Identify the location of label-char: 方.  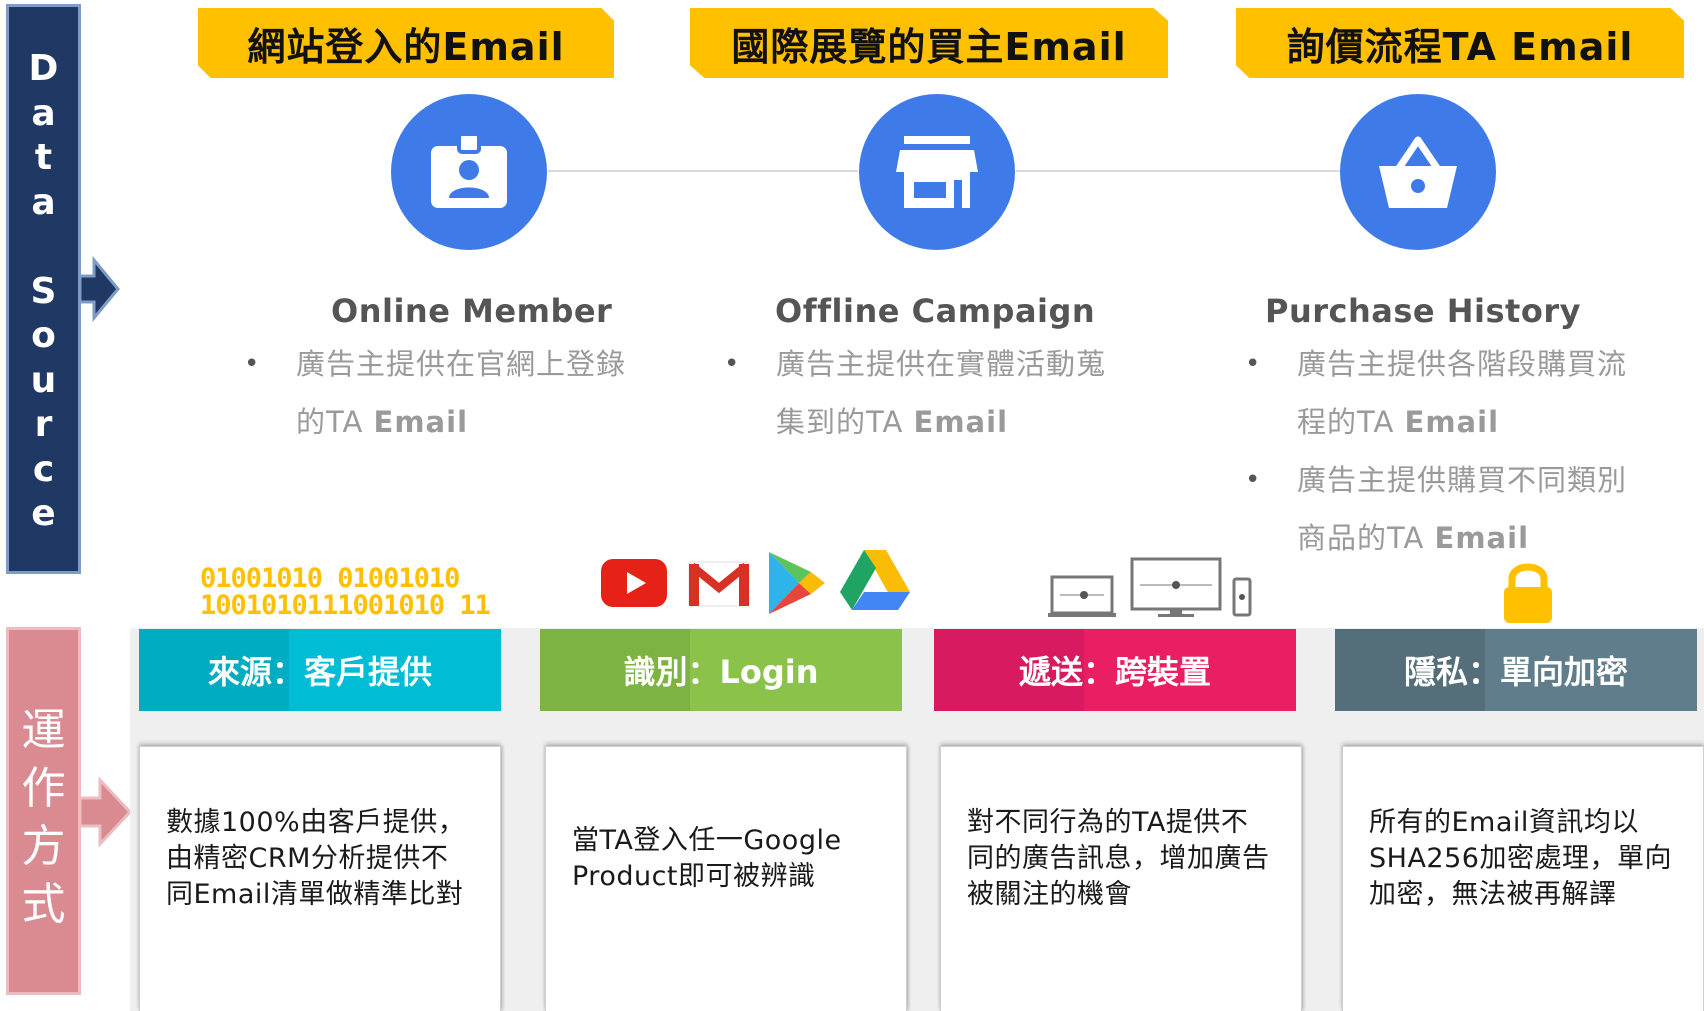
(43, 846).